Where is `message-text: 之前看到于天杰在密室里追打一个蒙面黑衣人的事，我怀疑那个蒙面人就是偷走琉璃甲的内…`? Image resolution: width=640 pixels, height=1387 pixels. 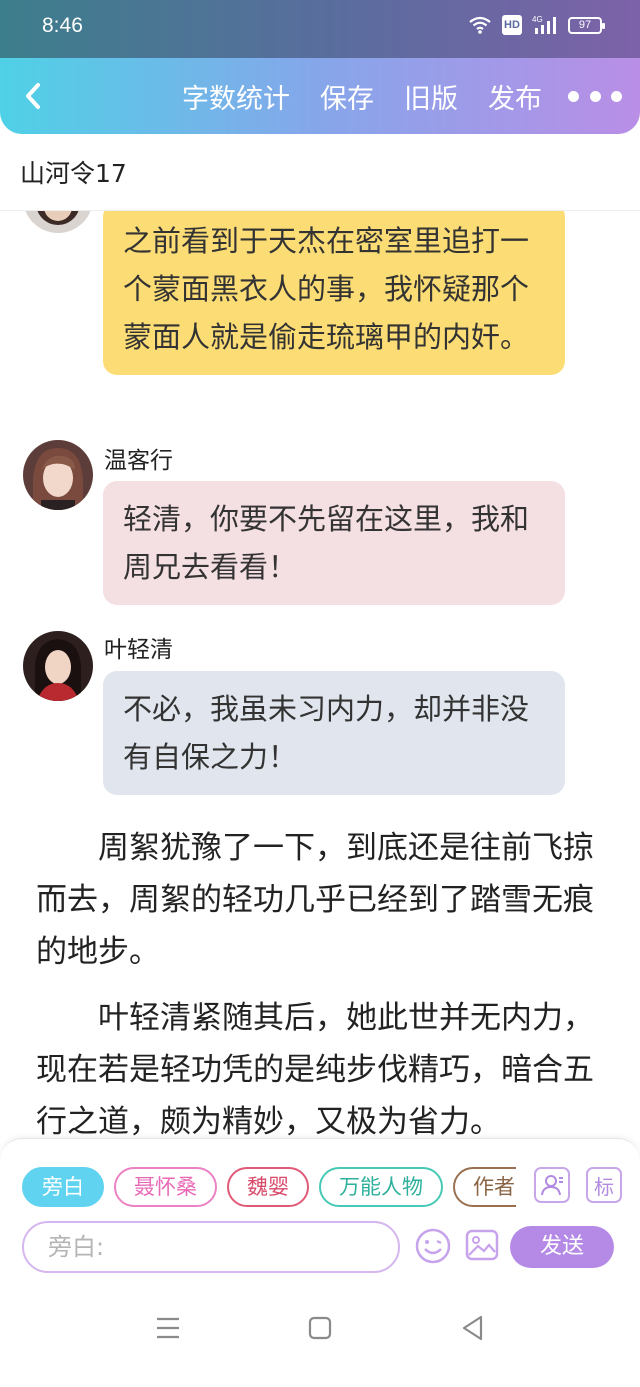 message-text: 之前看到于天杰在密室里追打一个蒙面黑衣人的事，我怀疑那个蒙面人就是偷走琉璃甲的内… is located at coordinates (326, 289).